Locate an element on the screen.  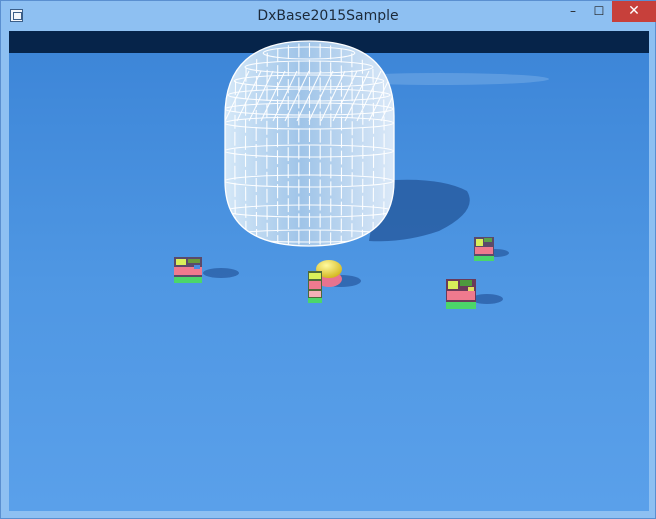
maximize-button: ☐ is located at coordinates (599, 11).